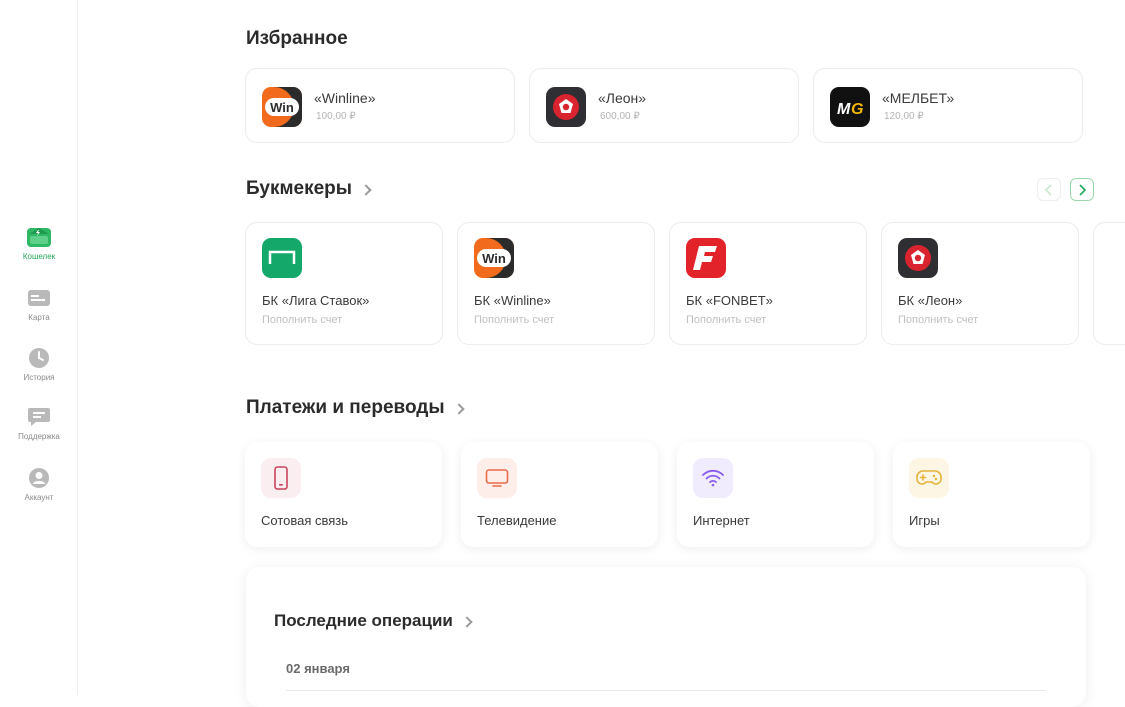 The image size is (1125, 707). Describe the element at coordinates (721, 520) in the screenshot. I see `payment-name: Интернет` at that location.